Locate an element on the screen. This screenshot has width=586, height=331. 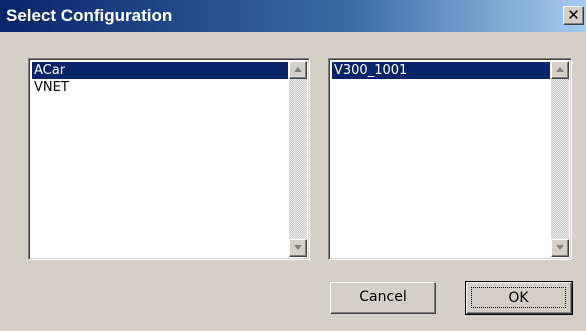
left-list-scrollbar is located at coordinates (298, 159).